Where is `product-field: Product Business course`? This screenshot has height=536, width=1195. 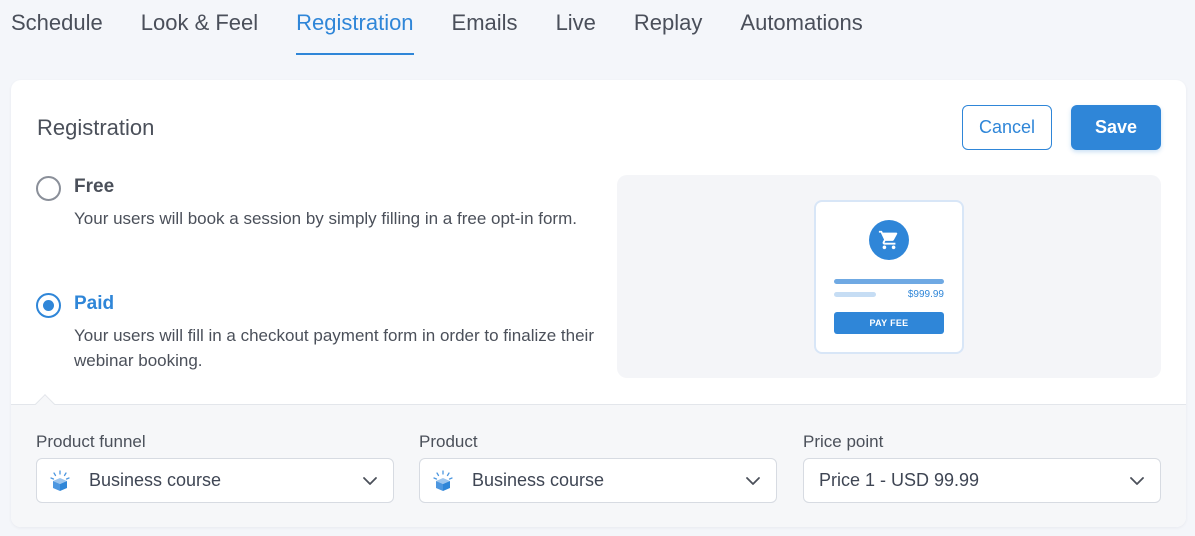
product-field: Product Business course is located at coordinates (598, 467).